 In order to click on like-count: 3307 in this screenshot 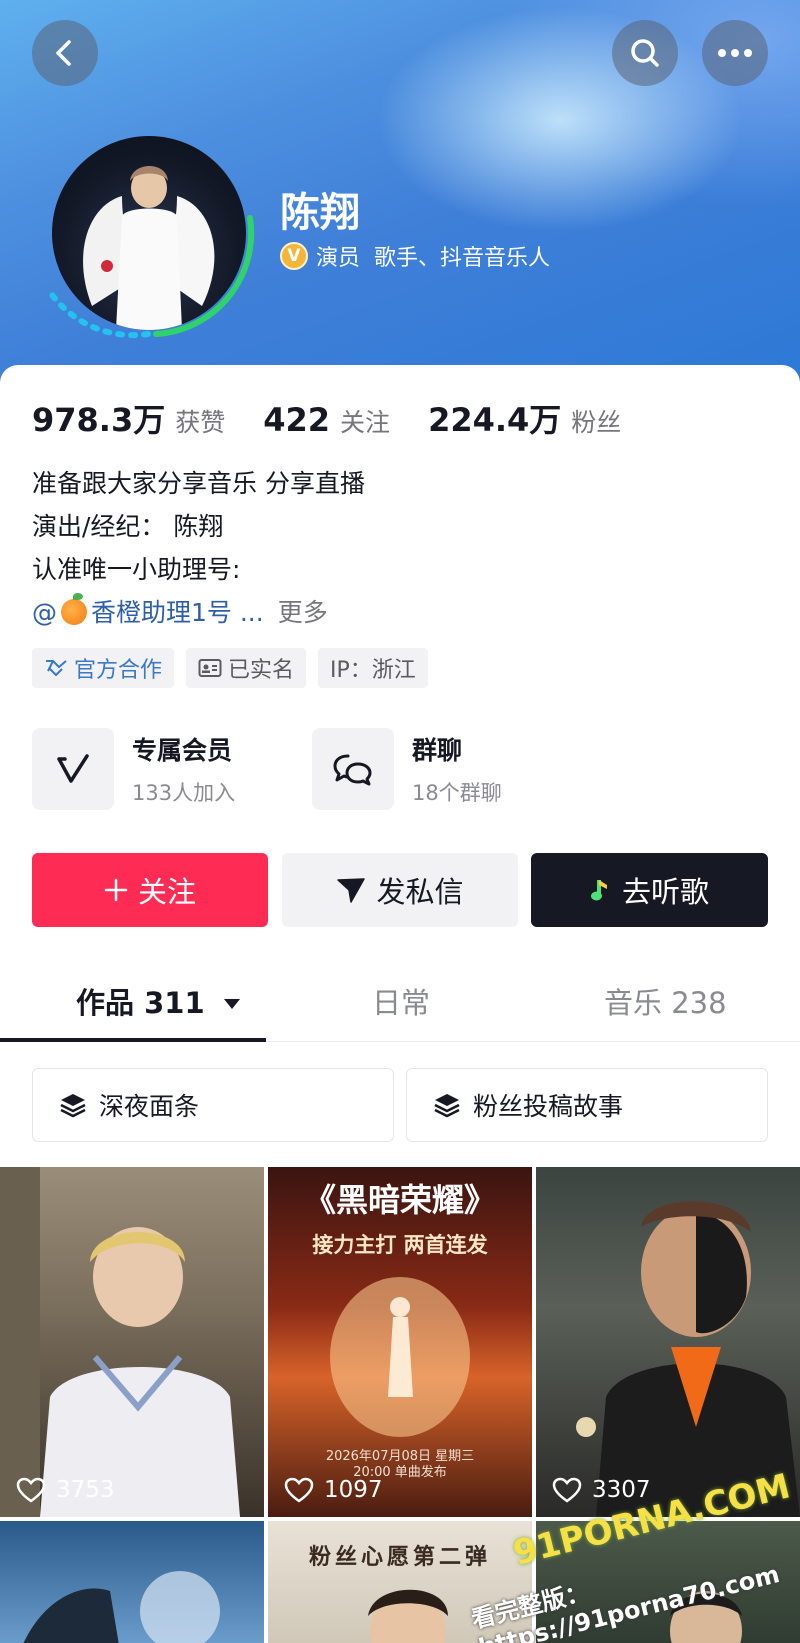, I will do `click(601, 1490)`.